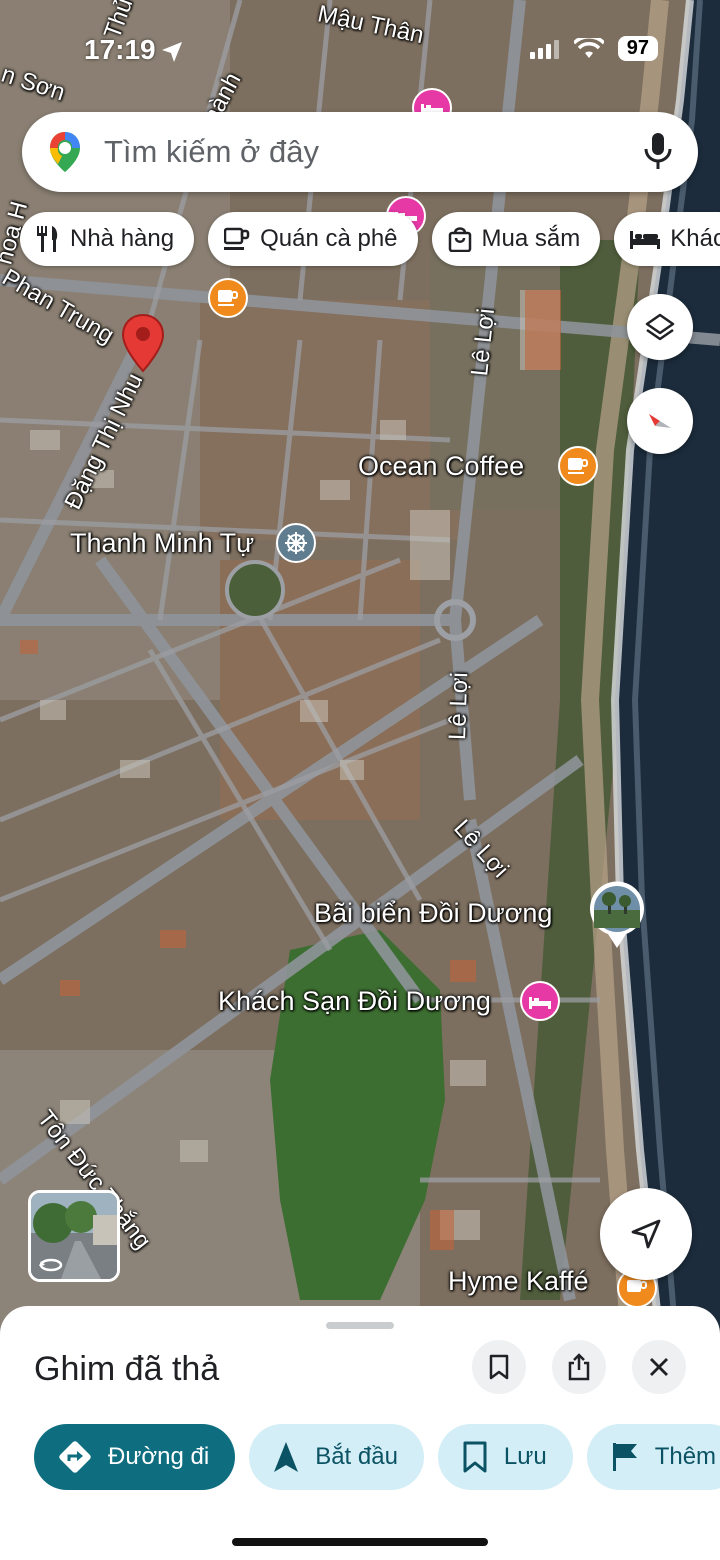 This screenshot has height=1560, width=720. I want to click on action-row: Đường đi Bắt đầu Lưu Thêm, so click(377, 1457).